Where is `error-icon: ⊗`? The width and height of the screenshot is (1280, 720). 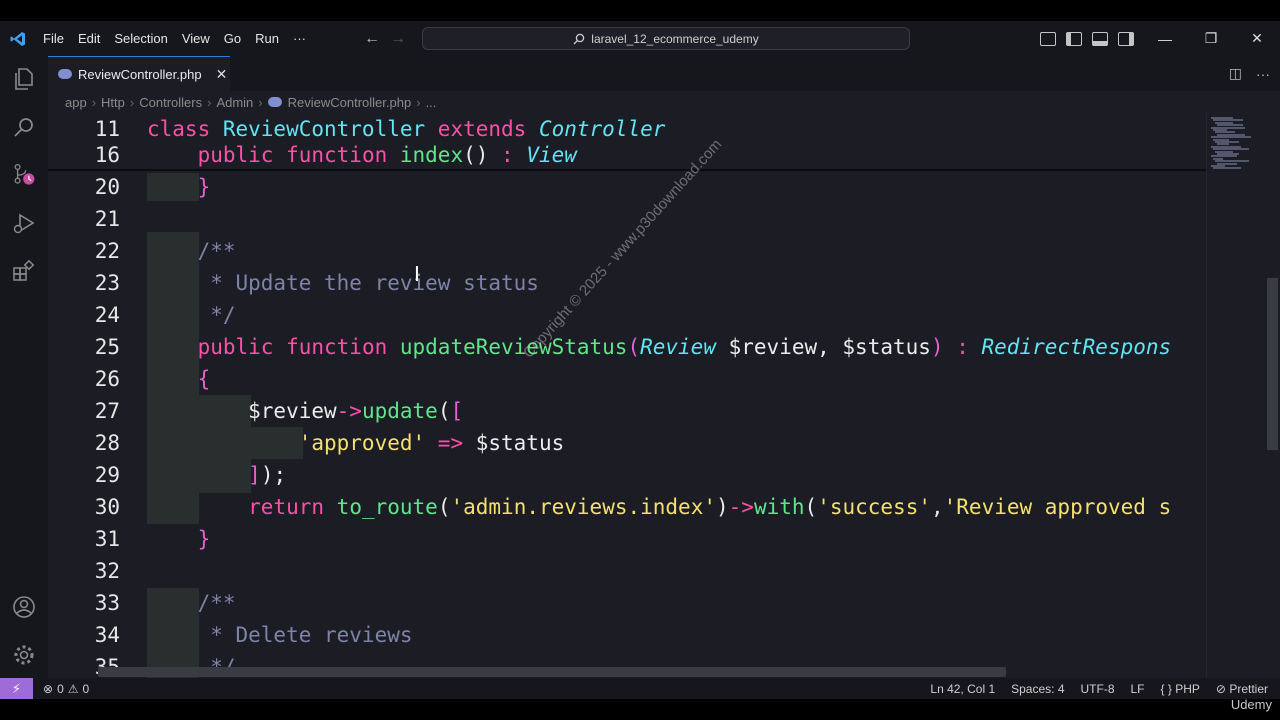
error-icon: ⊗ is located at coordinates (48, 689).